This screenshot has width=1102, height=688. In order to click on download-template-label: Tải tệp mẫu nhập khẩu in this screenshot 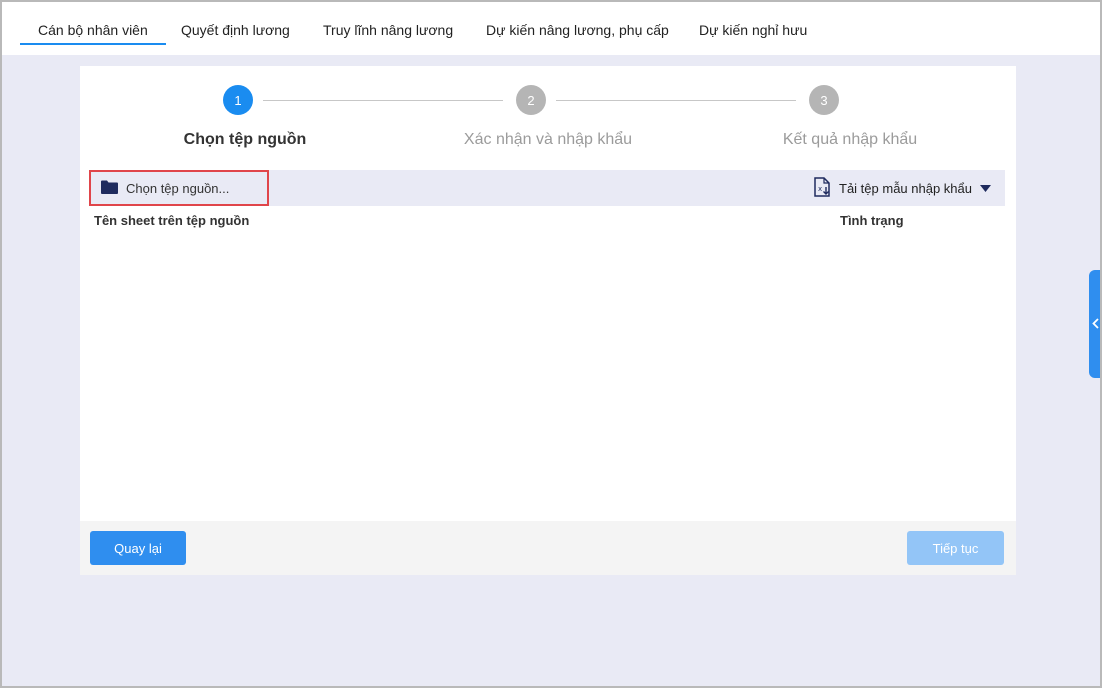, I will do `click(905, 188)`.